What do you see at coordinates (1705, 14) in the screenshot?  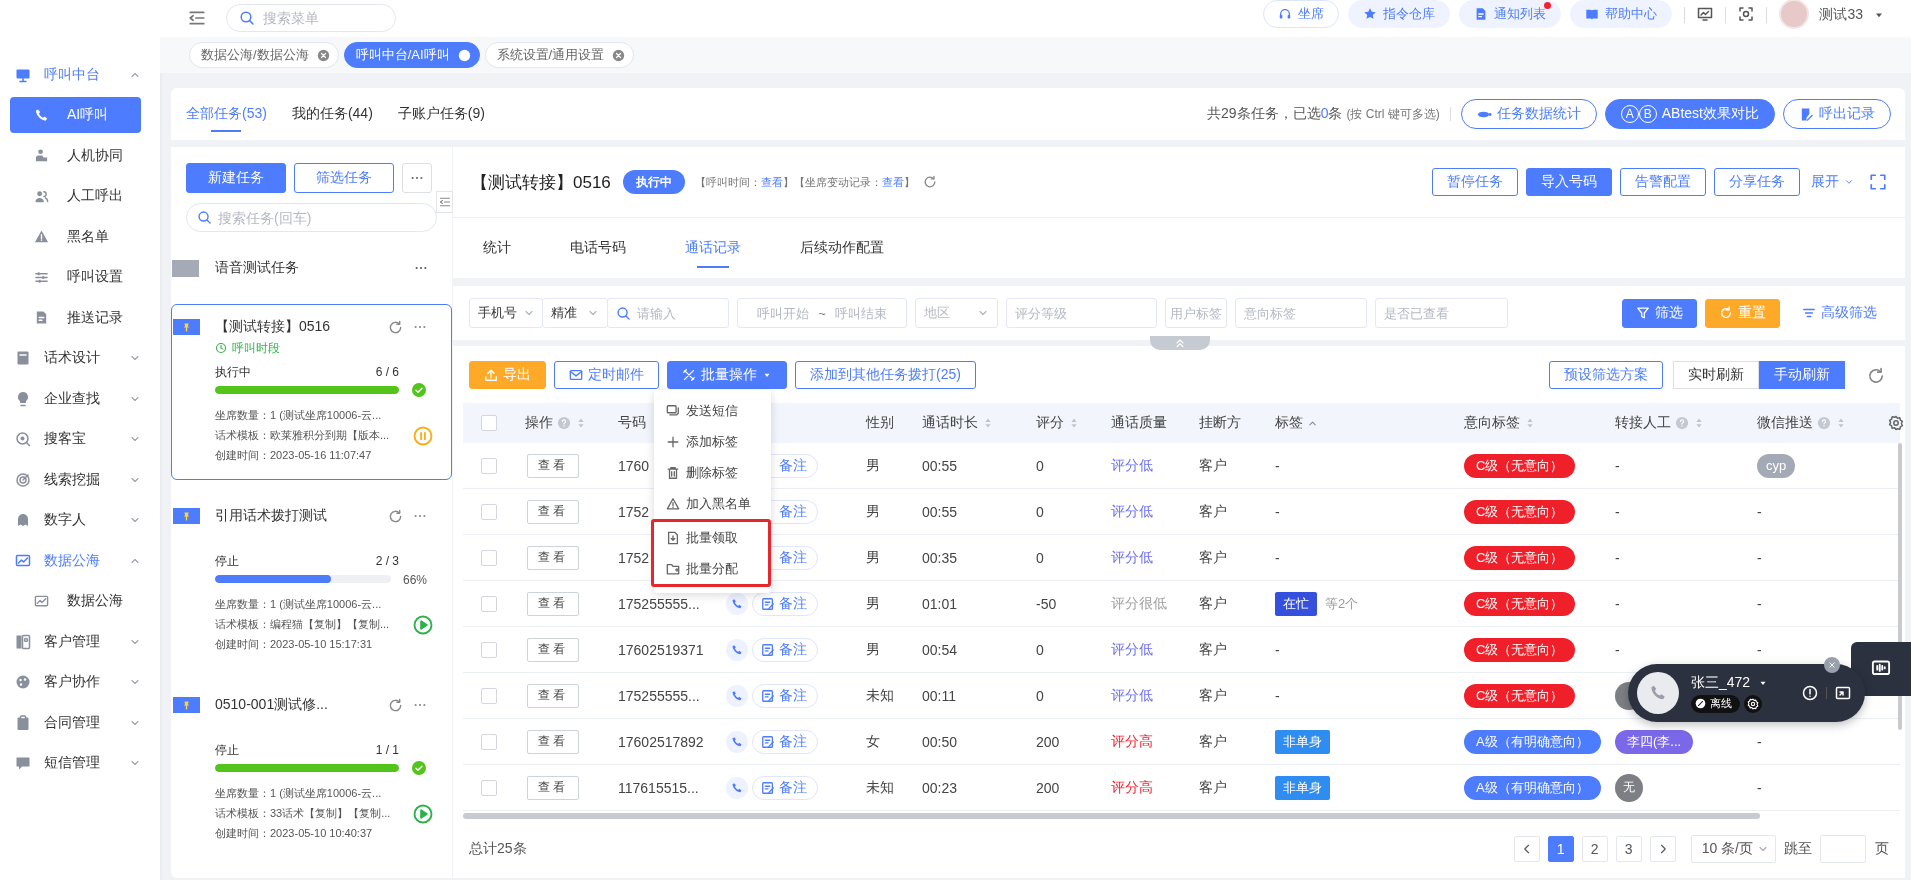 I see `monitor-icon` at bounding box center [1705, 14].